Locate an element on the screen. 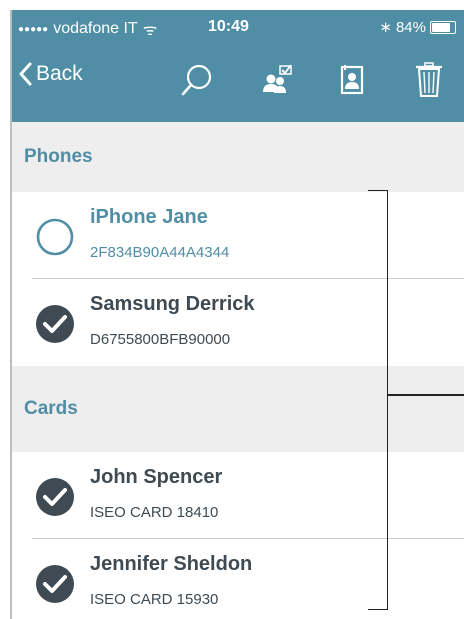 This screenshot has height=619, width=464. item-subtitle: ISEO CARD 18410 is located at coordinates (154, 512).